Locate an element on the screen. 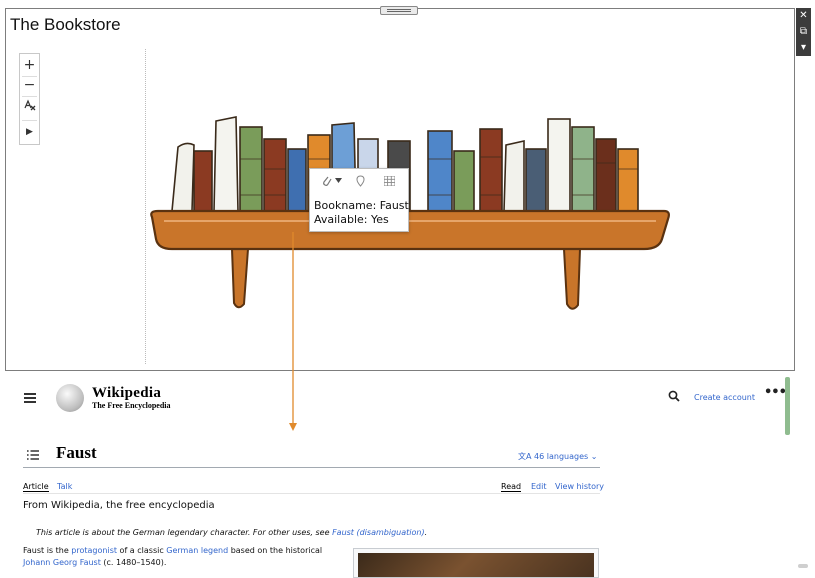 This screenshot has width=815, height=578. tab-edit: Edit is located at coordinates (539, 486).